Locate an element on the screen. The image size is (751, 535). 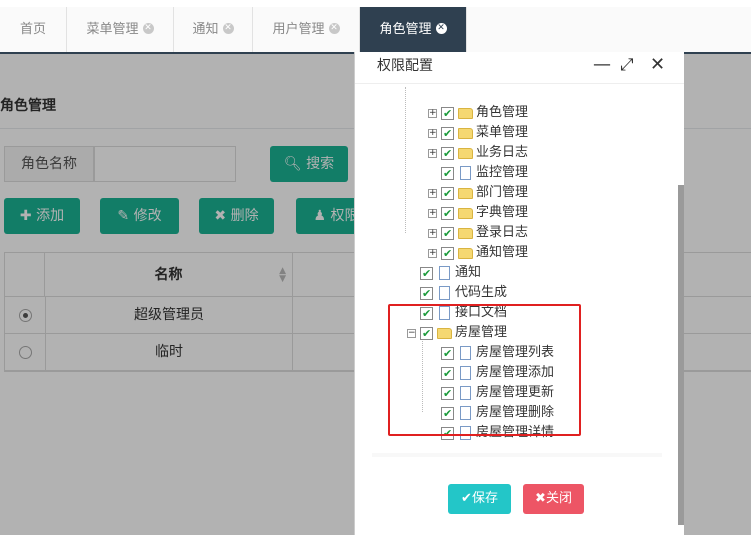
node-label: 角色管理 is located at coordinates (502, 112).